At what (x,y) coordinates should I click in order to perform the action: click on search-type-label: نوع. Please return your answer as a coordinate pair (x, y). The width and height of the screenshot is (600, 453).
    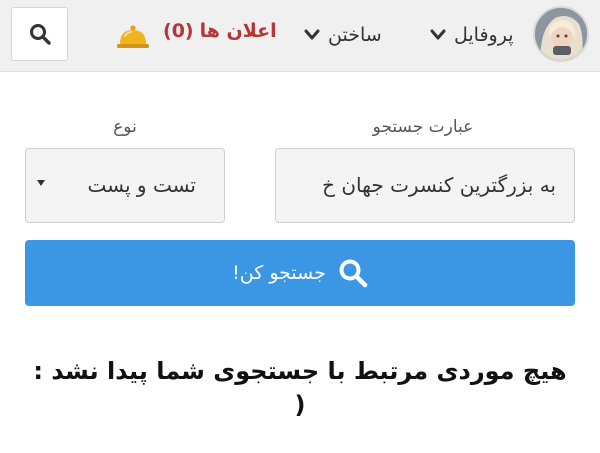
    Looking at the image, I should click on (125, 127).